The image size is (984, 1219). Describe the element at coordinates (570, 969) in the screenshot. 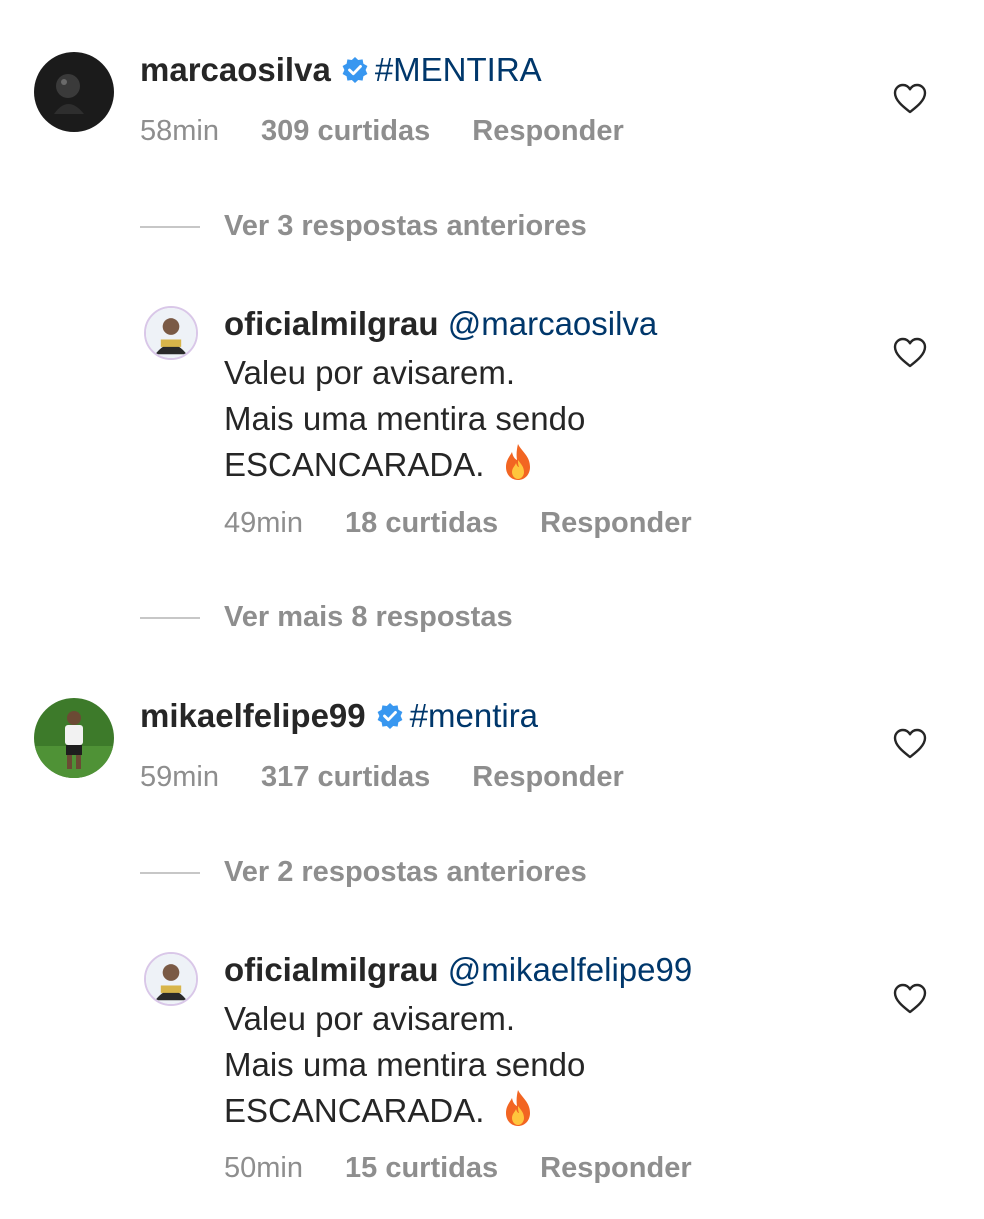

I see `reply-mention: @mikaelfelipe99` at that location.